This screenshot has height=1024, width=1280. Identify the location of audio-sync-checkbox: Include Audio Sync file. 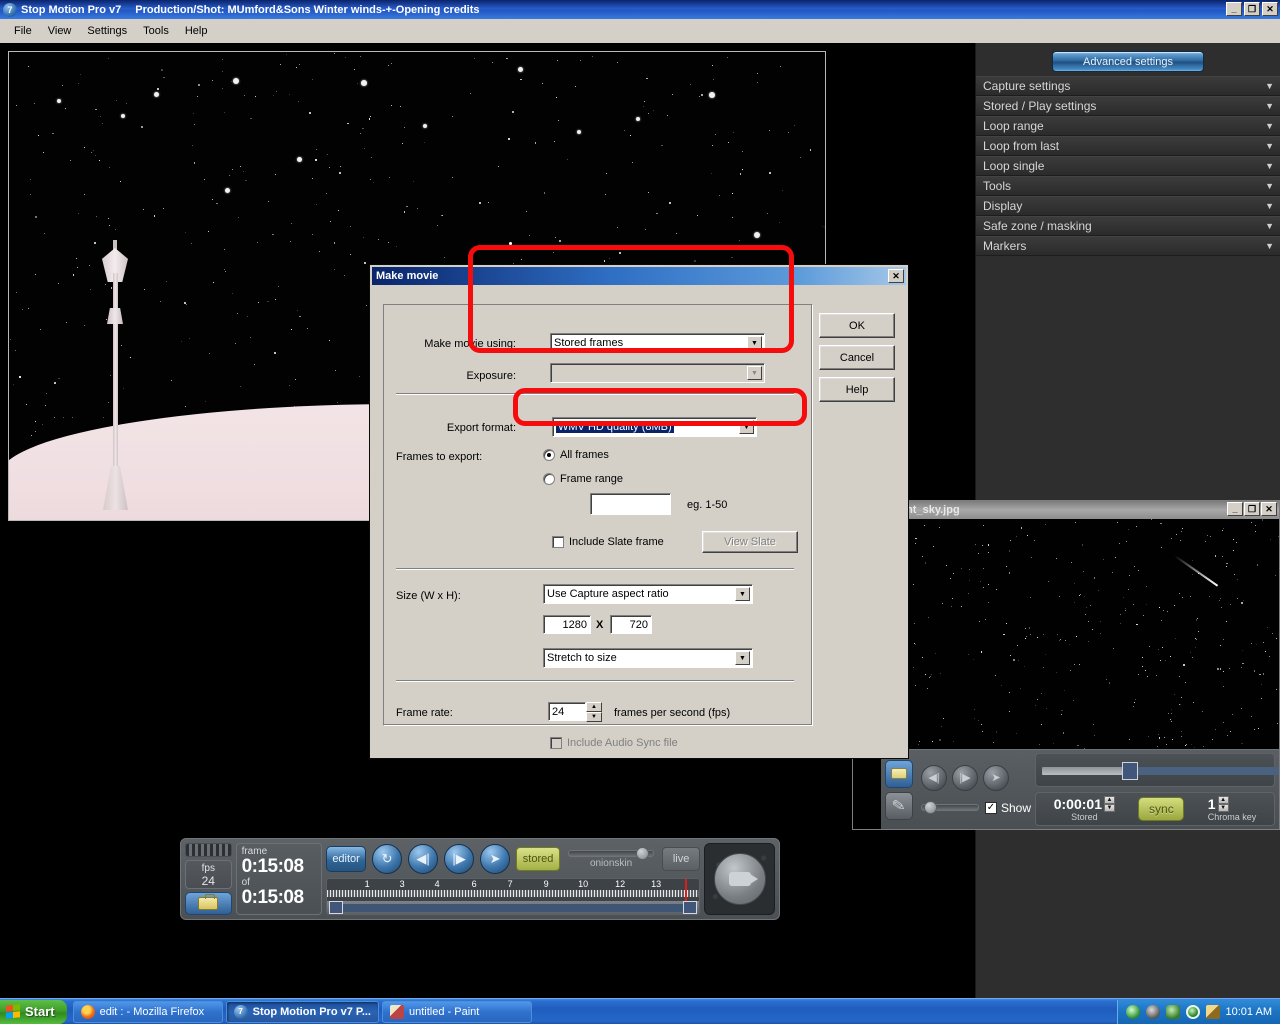
(614, 743).